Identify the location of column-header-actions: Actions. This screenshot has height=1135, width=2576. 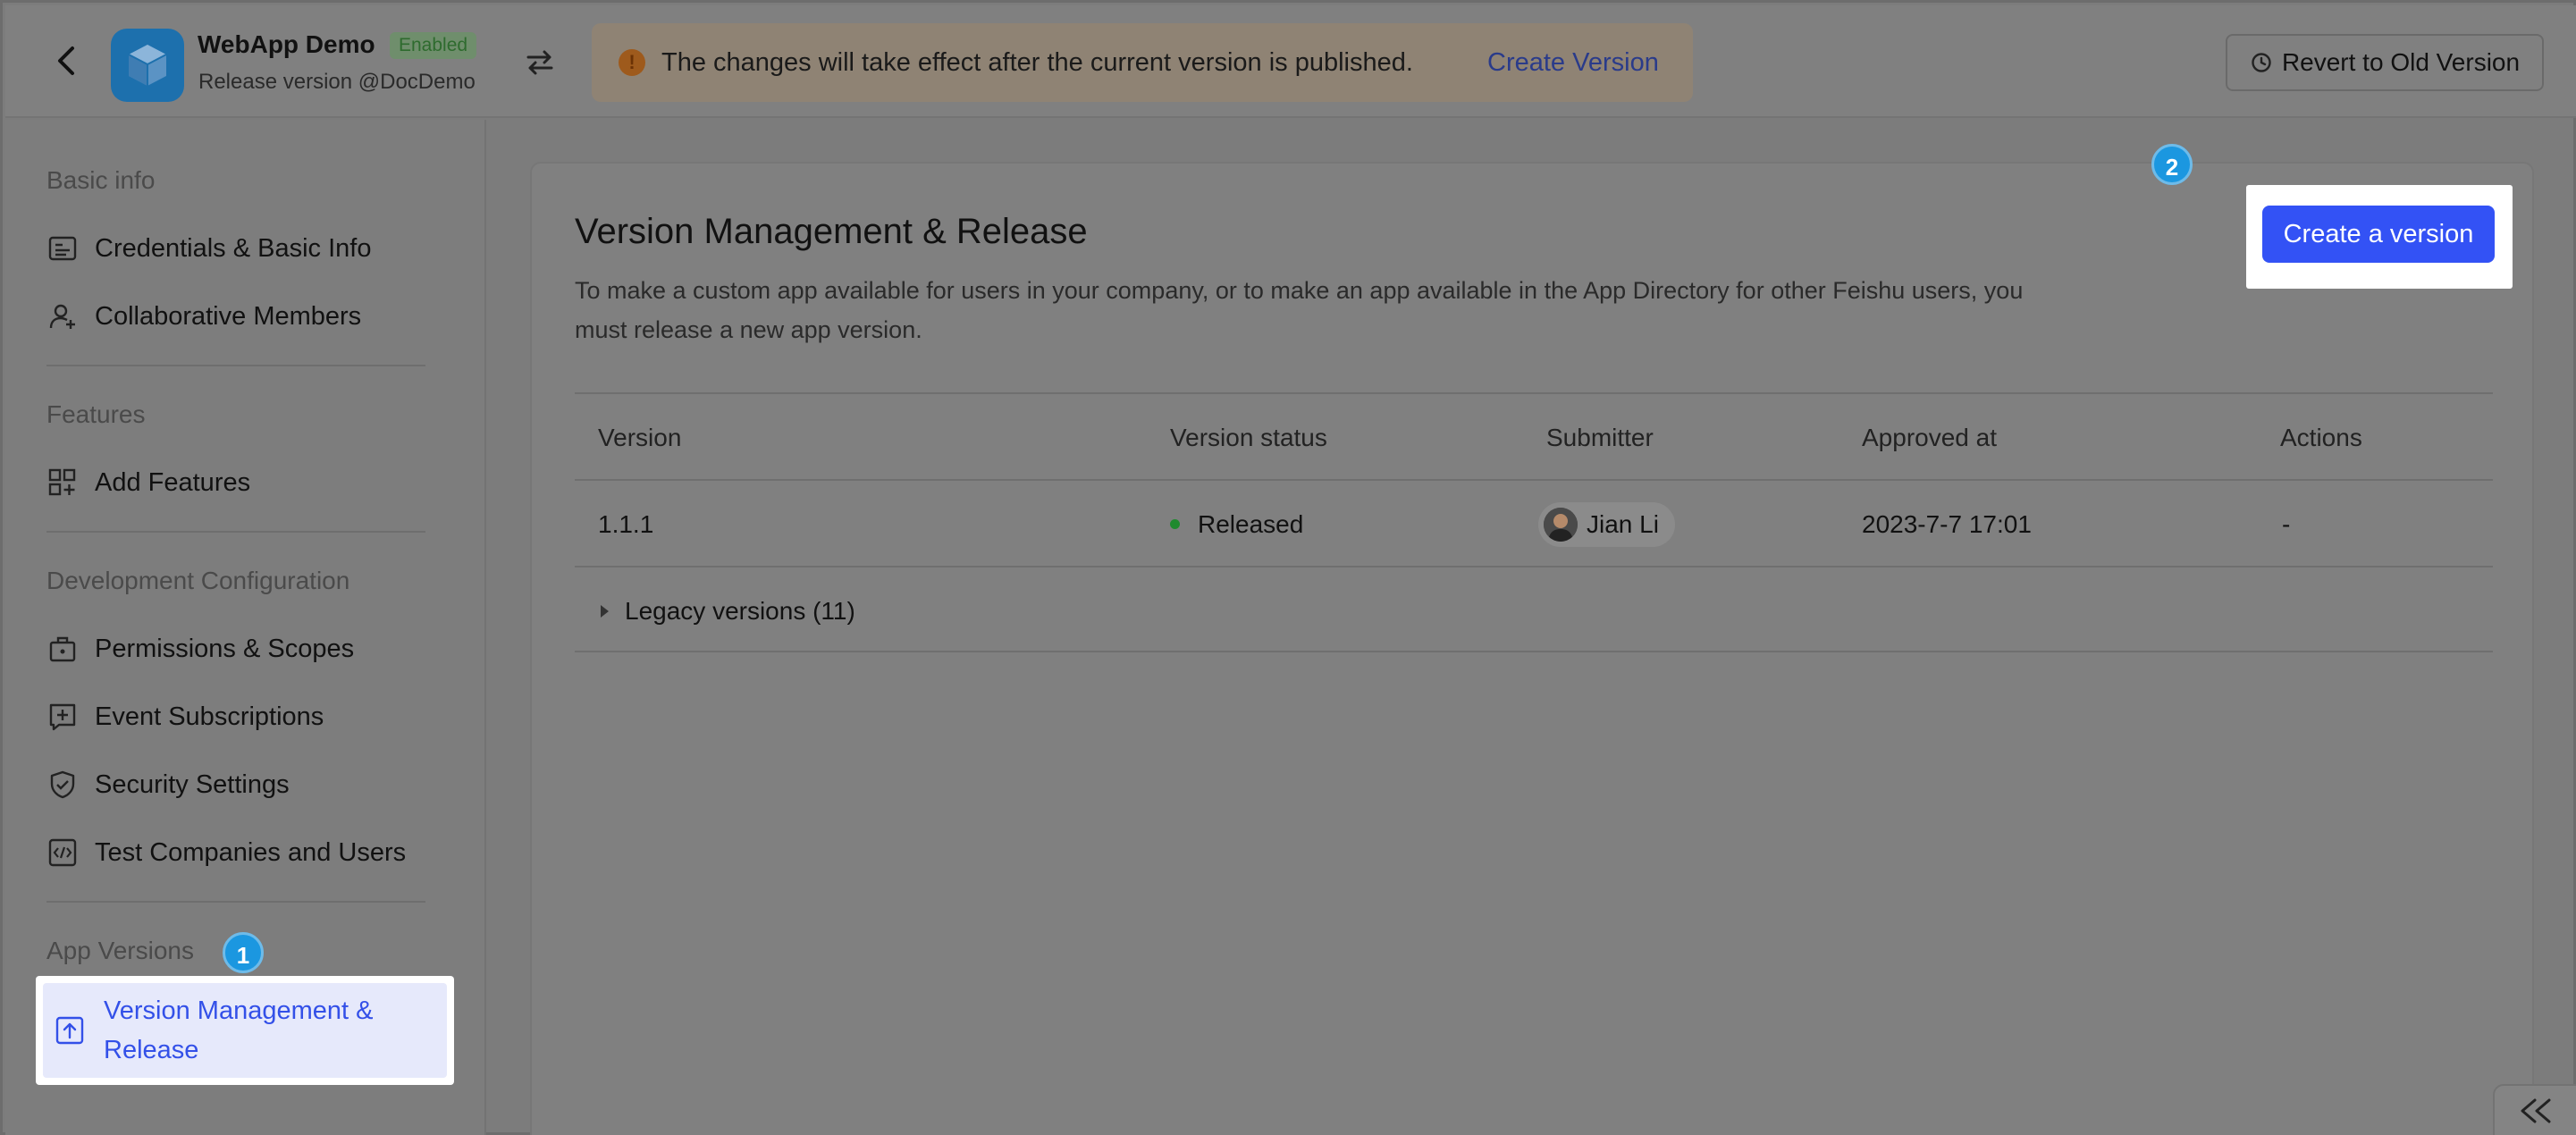
(2321, 437).